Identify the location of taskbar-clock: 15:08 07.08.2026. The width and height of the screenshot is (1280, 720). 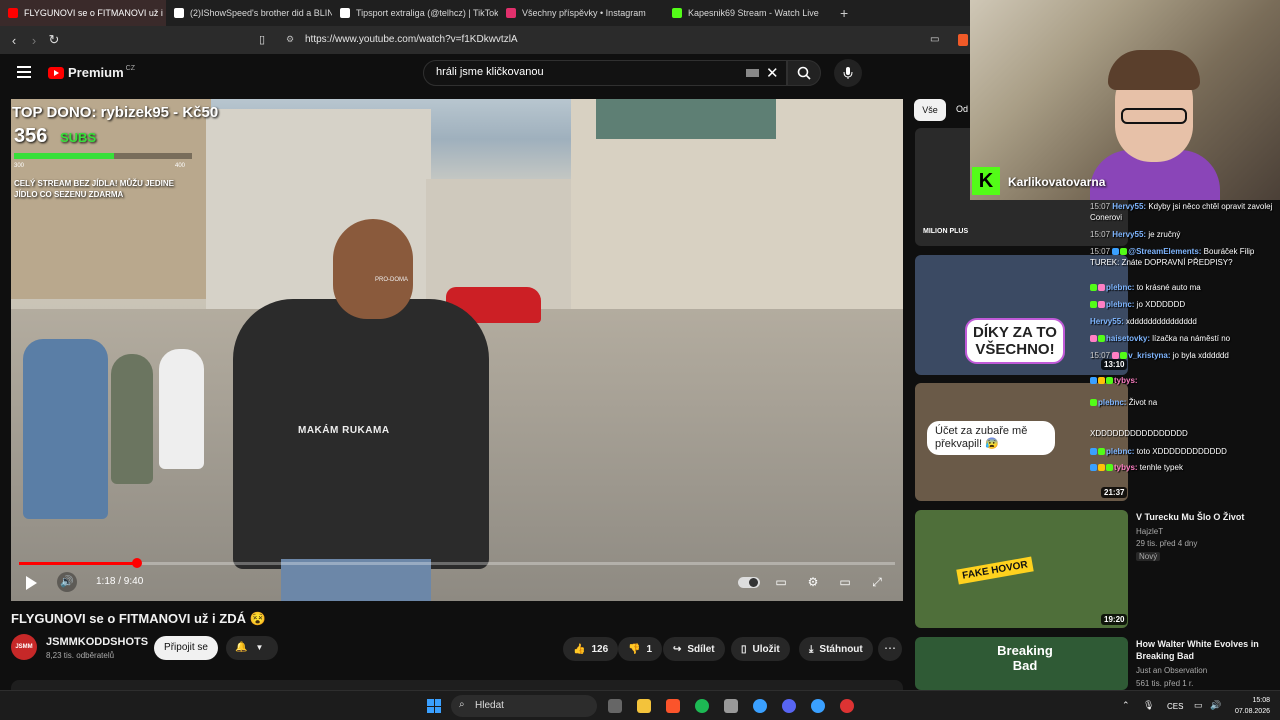
(1248, 706).